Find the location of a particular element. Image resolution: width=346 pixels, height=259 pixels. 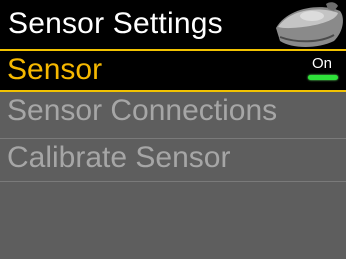

row-divider is located at coordinates (173, 181).